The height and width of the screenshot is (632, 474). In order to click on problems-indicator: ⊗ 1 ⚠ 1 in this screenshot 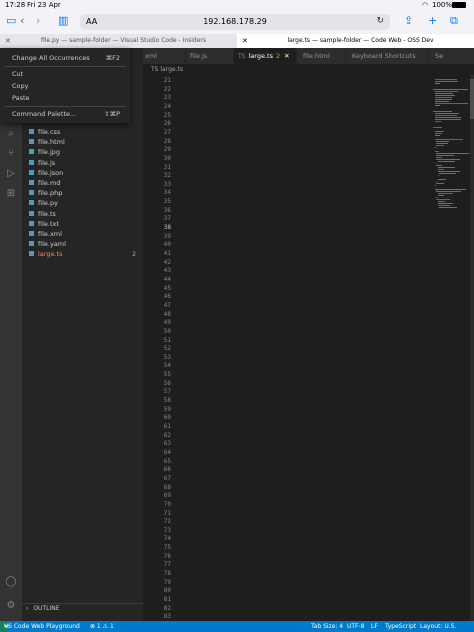, I will do `click(102, 626)`.